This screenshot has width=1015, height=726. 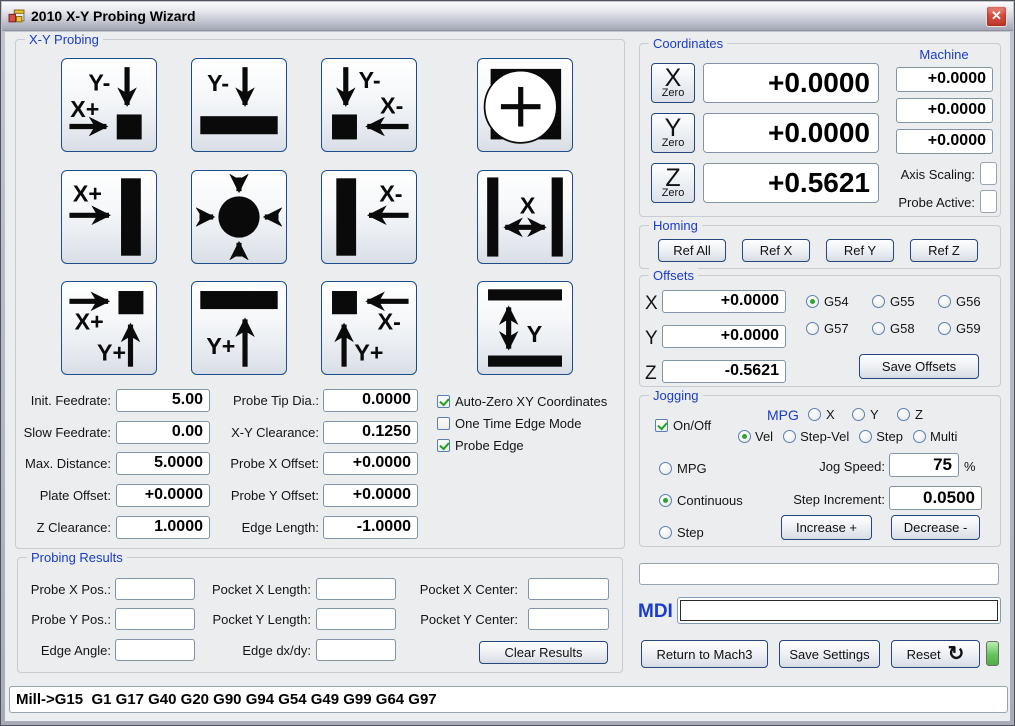 What do you see at coordinates (443, 423) in the screenshot?
I see `one-time-edge-checkbox` at bounding box center [443, 423].